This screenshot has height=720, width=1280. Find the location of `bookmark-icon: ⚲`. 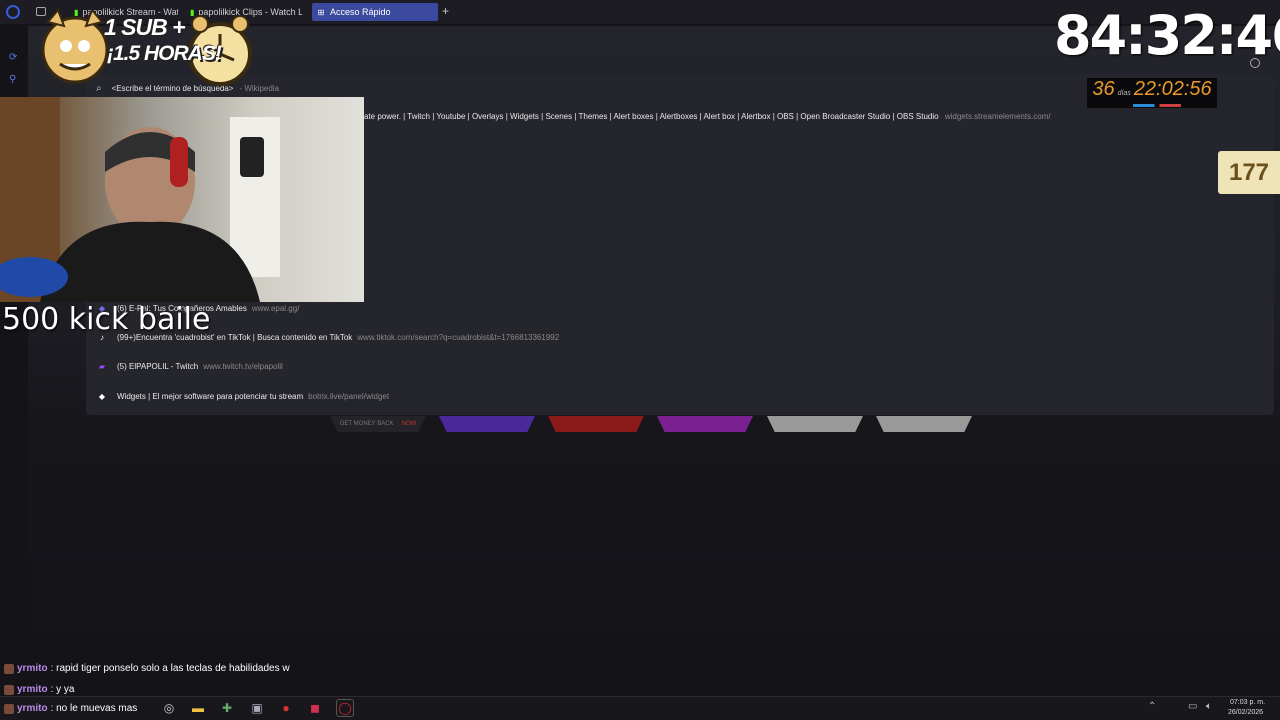

bookmark-icon: ⚲ is located at coordinates (15, 80).